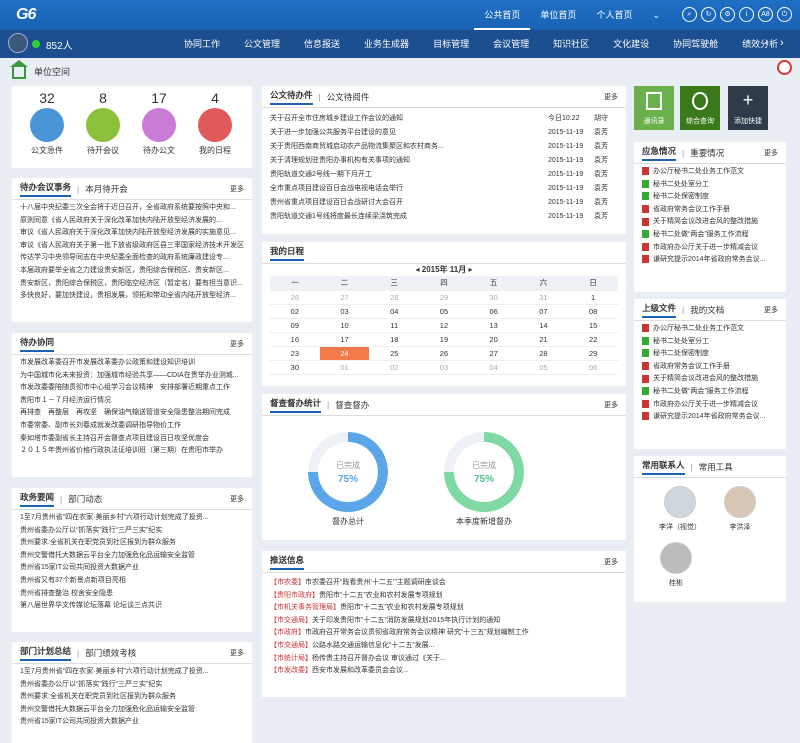 This screenshot has height=743, width=800. What do you see at coordinates (132, 426) in the screenshot?
I see `list-item: 市委常委、副市长刘春成就发改委调研指导物价工作` at bounding box center [132, 426].